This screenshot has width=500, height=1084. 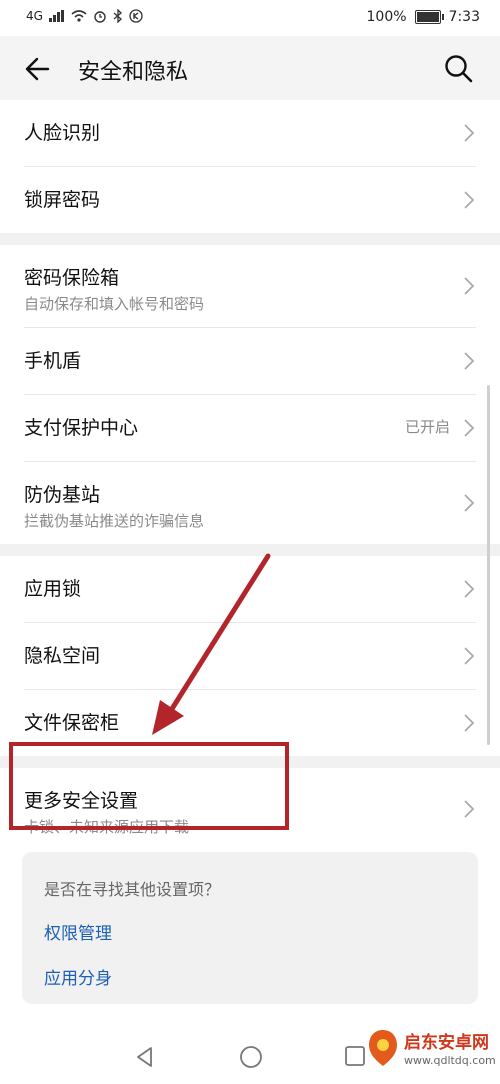 What do you see at coordinates (62, 200) in the screenshot?
I see `row-title: 锁屏密码` at bounding box center [62, 200].